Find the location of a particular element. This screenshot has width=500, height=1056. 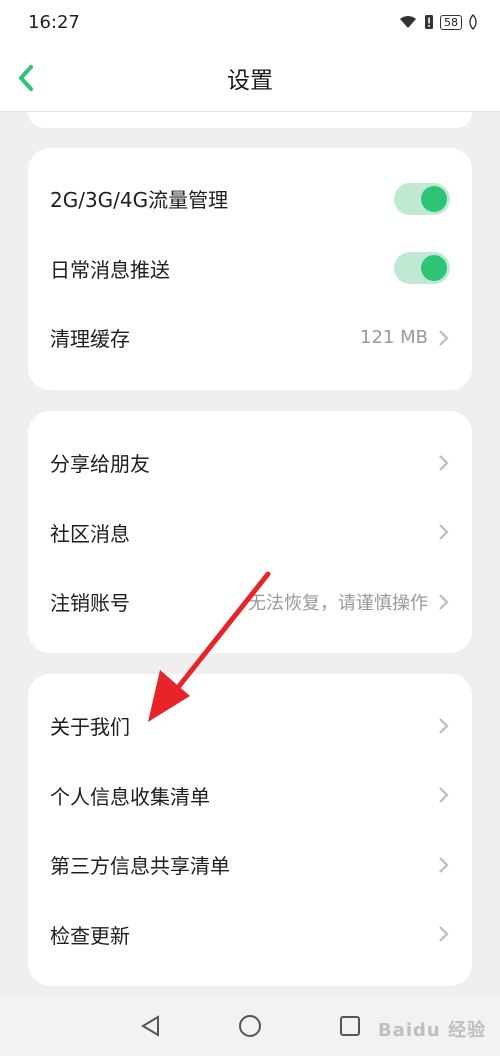

status-bar: 16:27 58 is located at coordinates (250, 22).